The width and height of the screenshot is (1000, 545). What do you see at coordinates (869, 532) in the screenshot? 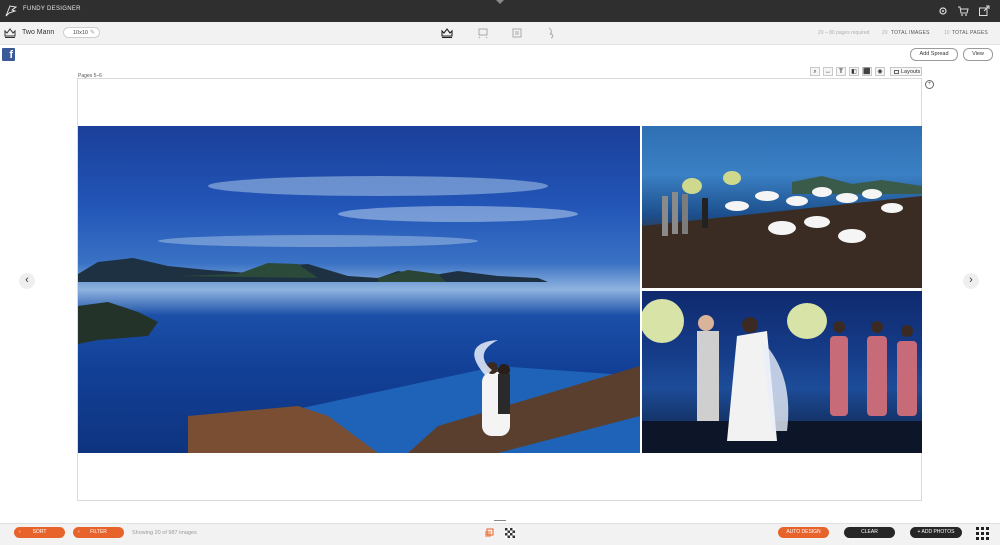
I see `clear-button: CLEAR` at bounding box center [869, 532].